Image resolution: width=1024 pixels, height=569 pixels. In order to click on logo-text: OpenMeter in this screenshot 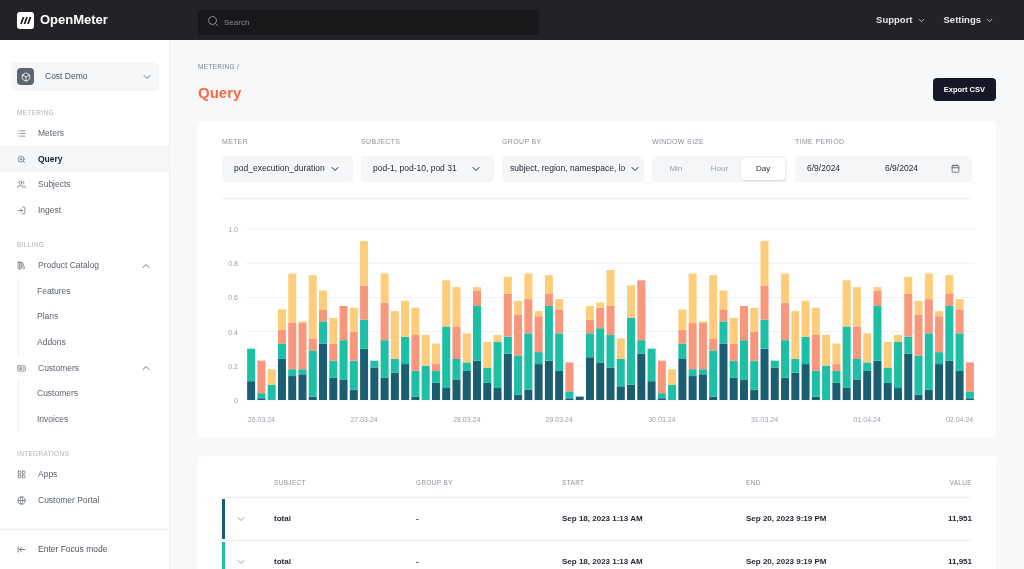, I will do `click(74, 20)`.